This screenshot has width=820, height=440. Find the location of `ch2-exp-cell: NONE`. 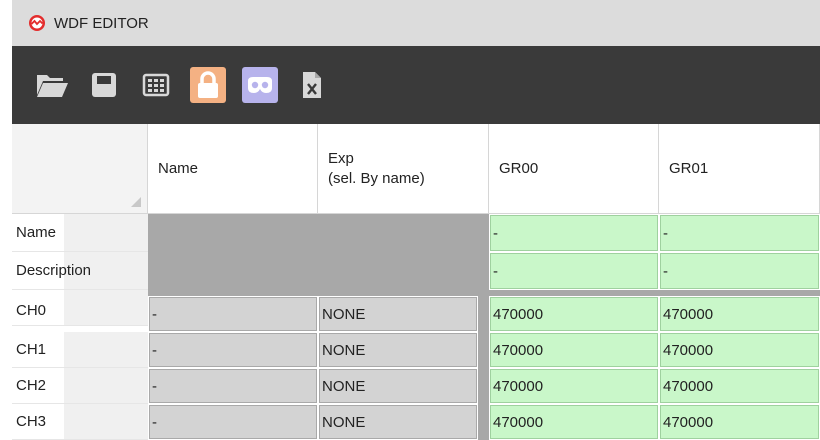

ch2-exp-cell: NONE is located at coordinates (398, 386).